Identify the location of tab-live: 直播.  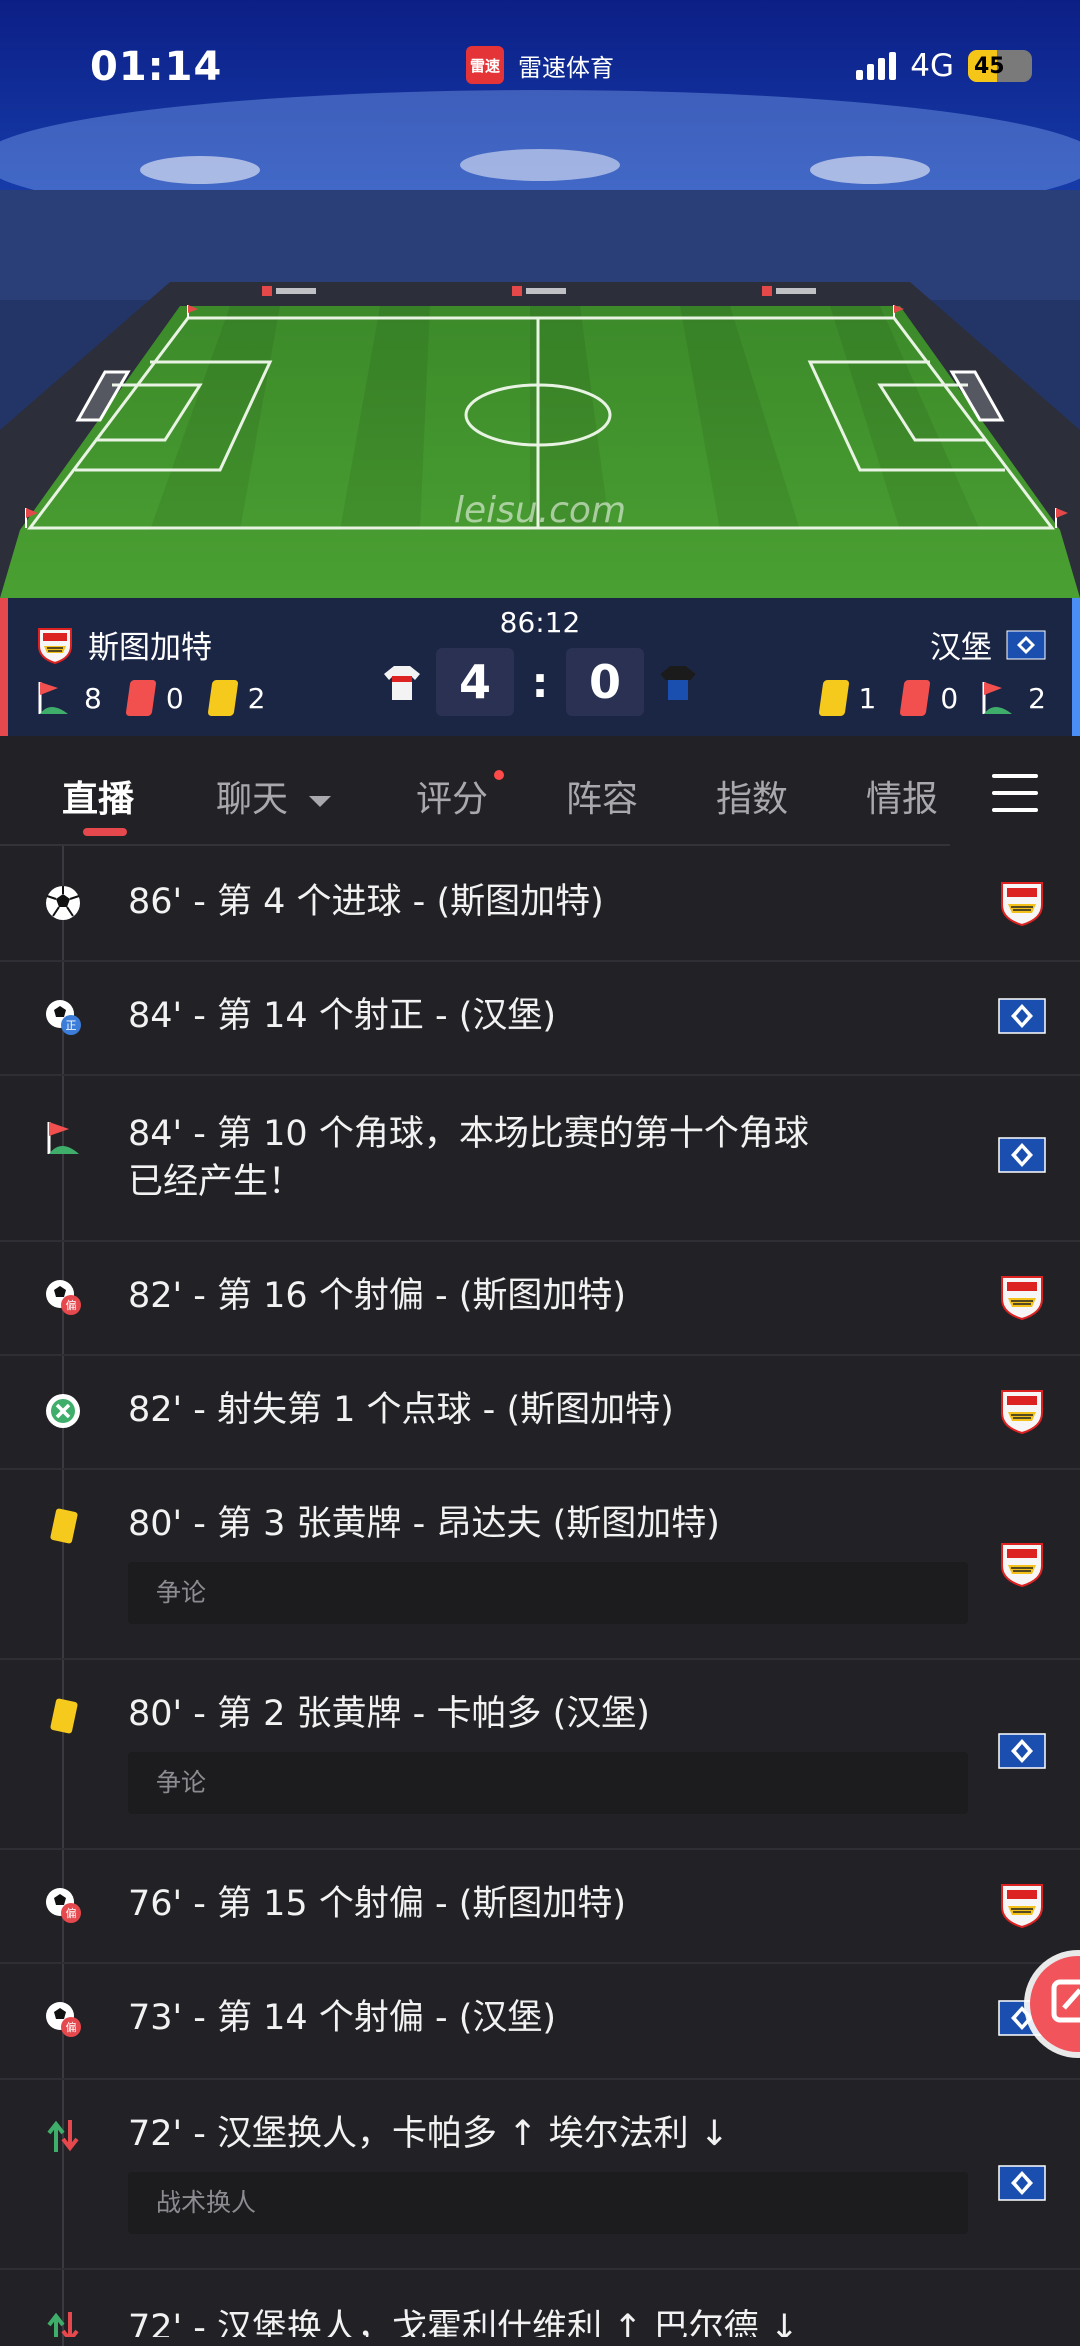
(98, 796).